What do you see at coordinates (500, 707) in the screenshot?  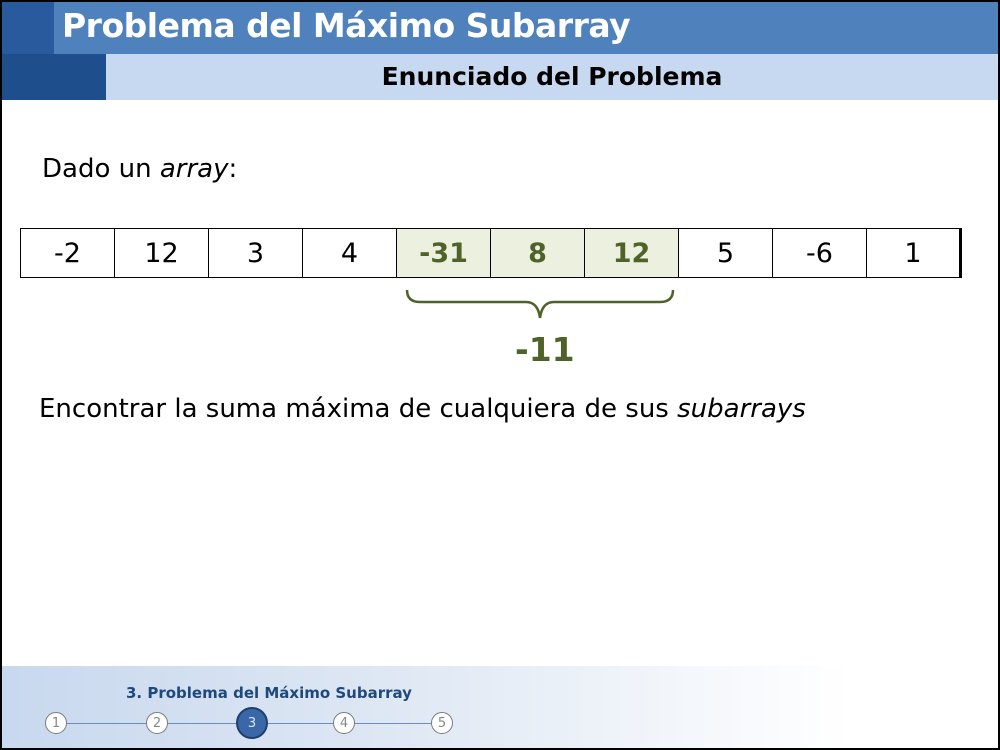 I see `footer-bar` at bounding box center [500, 707].